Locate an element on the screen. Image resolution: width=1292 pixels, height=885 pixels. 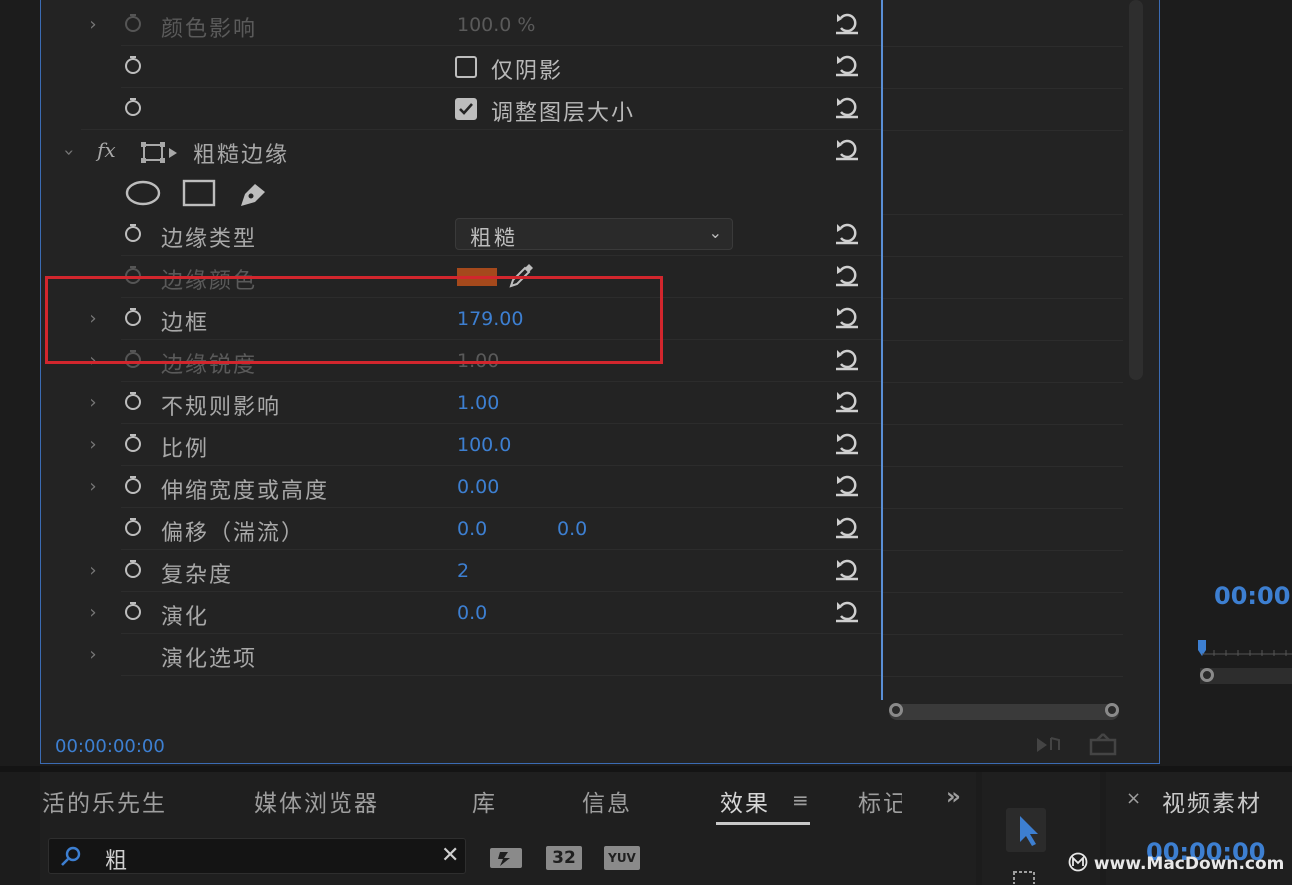
32-bit-icon: 32 is located at coordinates (564, 858).